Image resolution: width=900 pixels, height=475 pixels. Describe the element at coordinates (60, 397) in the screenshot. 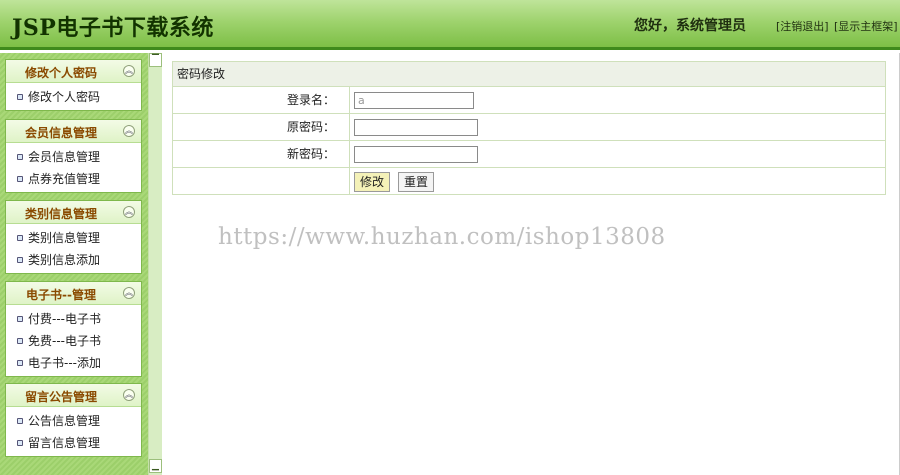

I see `menu-group-title: 留言公告管理` at that location.